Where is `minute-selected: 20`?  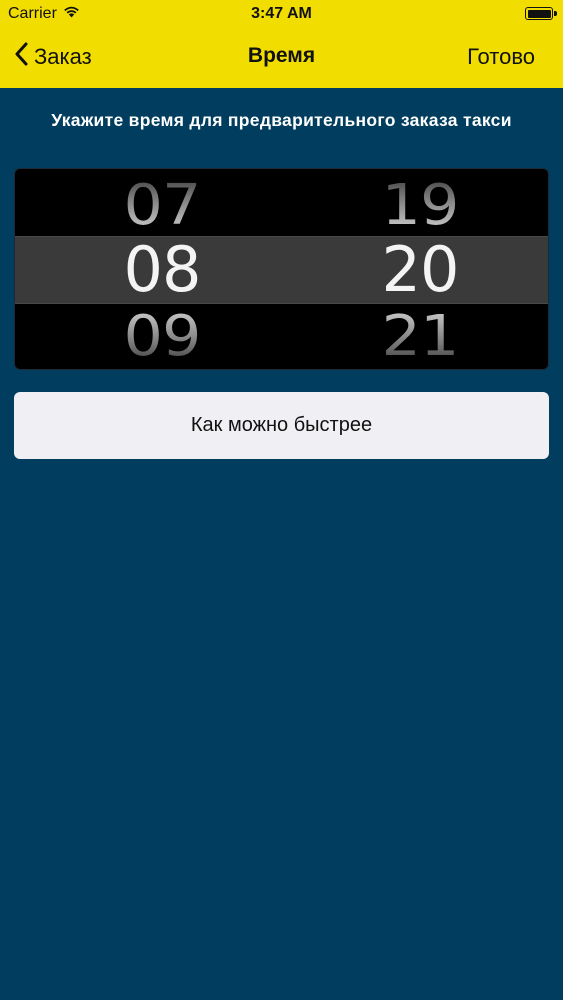
minute-selected: 20 is located at coordinates (420, 269).